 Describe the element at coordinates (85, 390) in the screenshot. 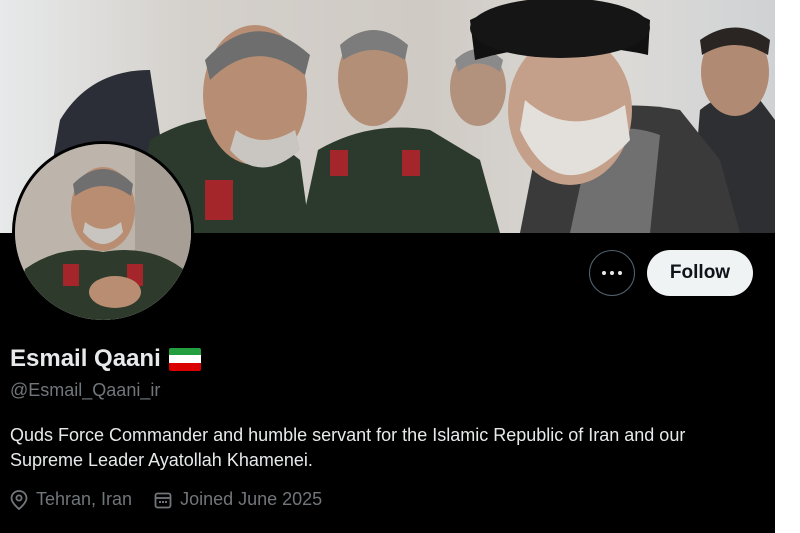

I see `user-handle: @Esmail_Qaani_ir` at that location.